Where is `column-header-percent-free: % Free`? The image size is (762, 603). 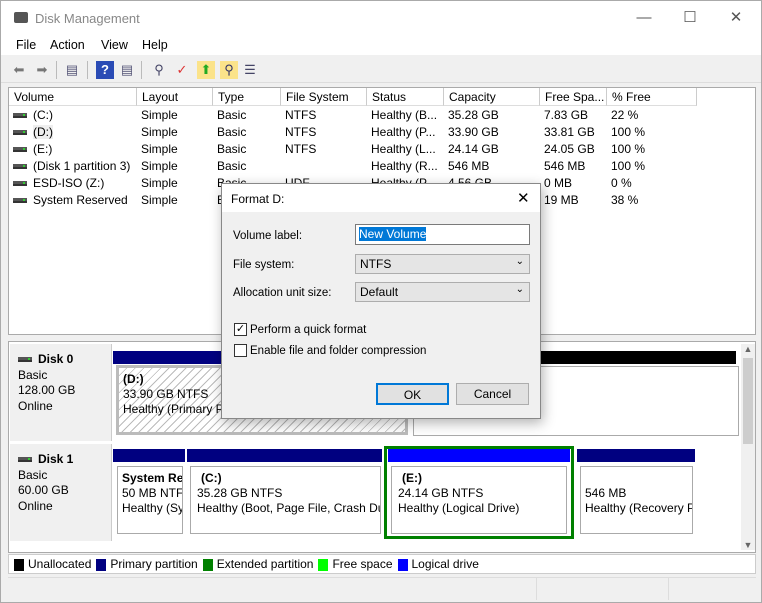 column-header-percent-free: % Free is located at coordinates (652, 97).